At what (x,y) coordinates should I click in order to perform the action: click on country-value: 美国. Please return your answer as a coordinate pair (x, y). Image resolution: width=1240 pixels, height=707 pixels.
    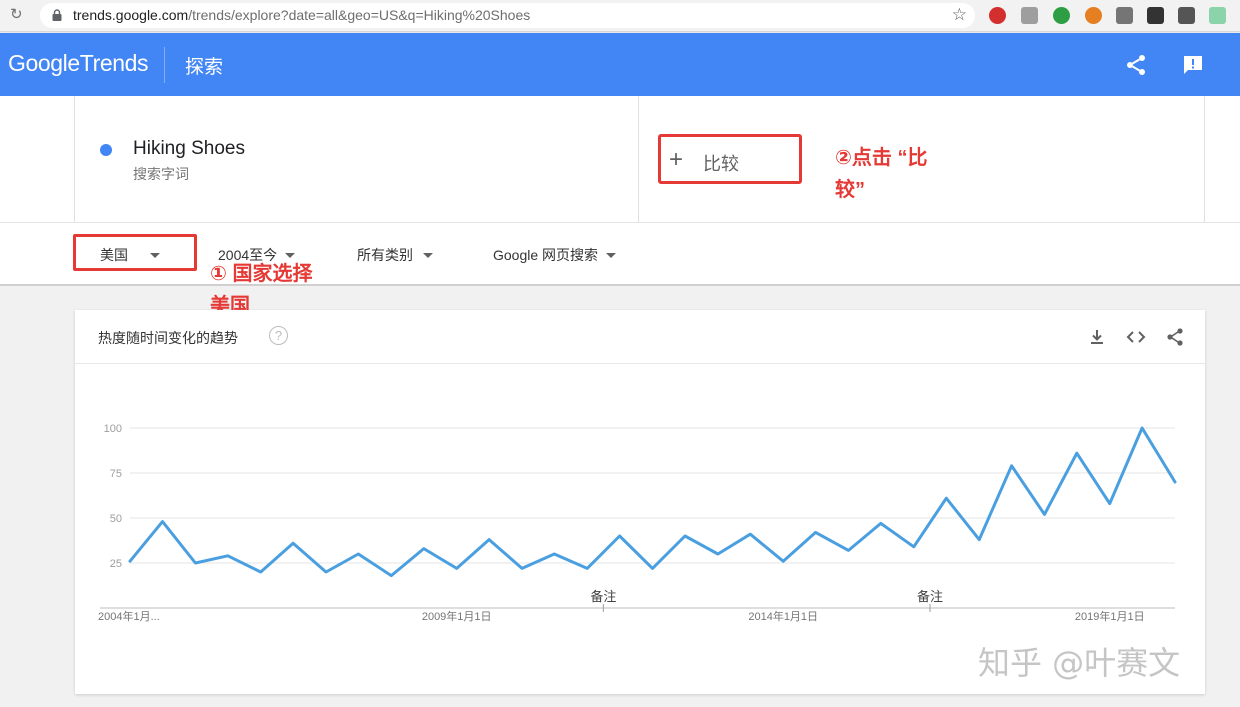
    Looking at the image, I should click on (114, 255).